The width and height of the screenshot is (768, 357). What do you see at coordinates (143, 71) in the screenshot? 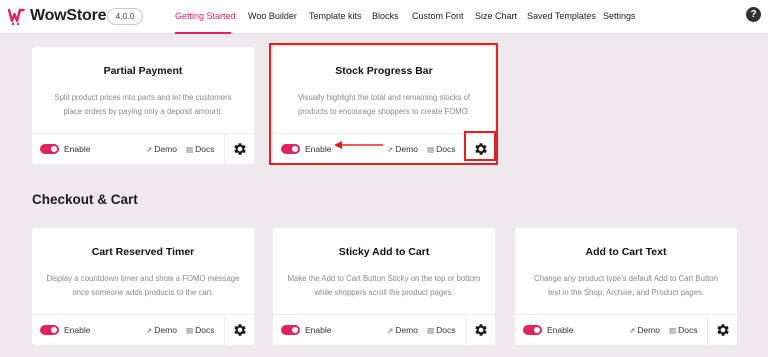
I see `card-title: Partial Payment` at bounding box center [143, 71].